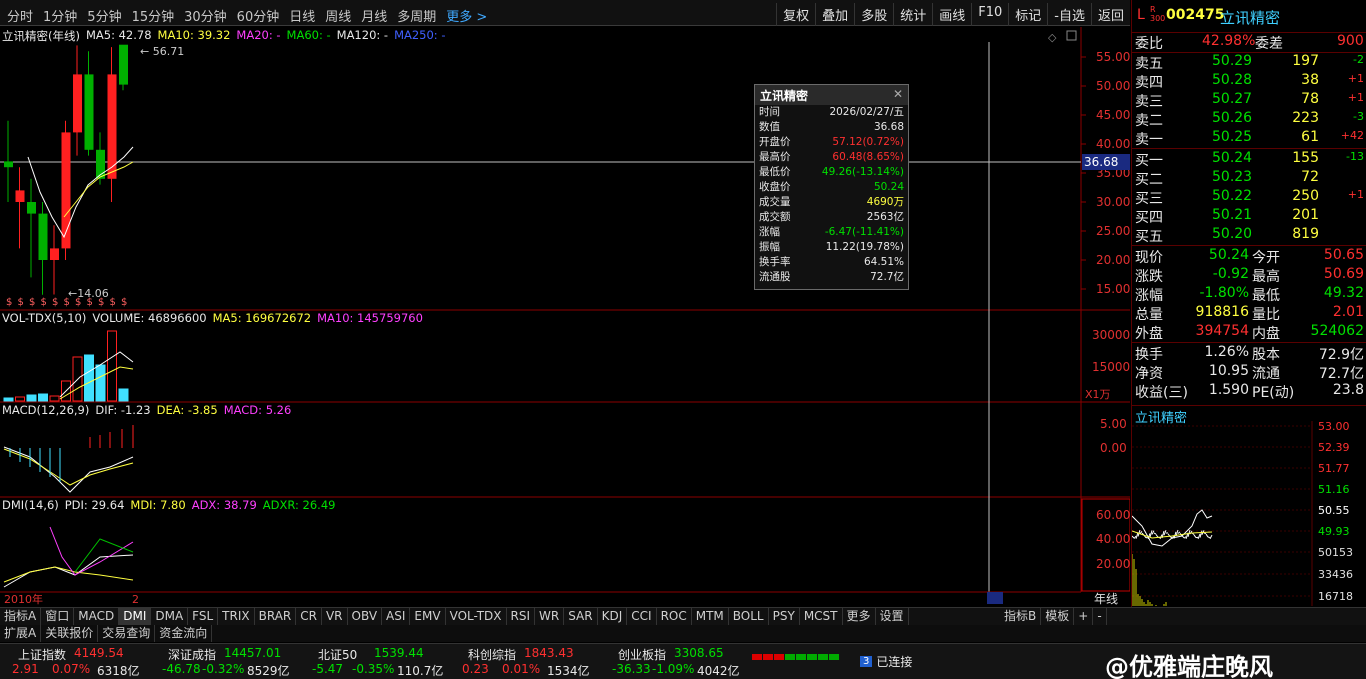 The width and height of the screenshot is (1366, 679). Describe the element at coordinates (859, 616) in the screenshot. I see `indicator-tab: 更多` at that location.